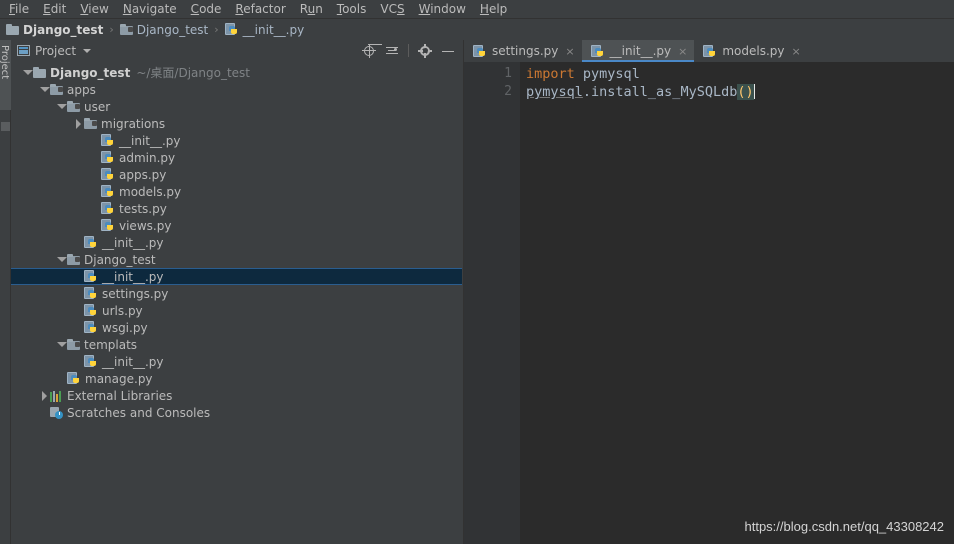 This screenshot has height=544, width=954. I want to click on tree-row: External Libraries, so click(237, 395).